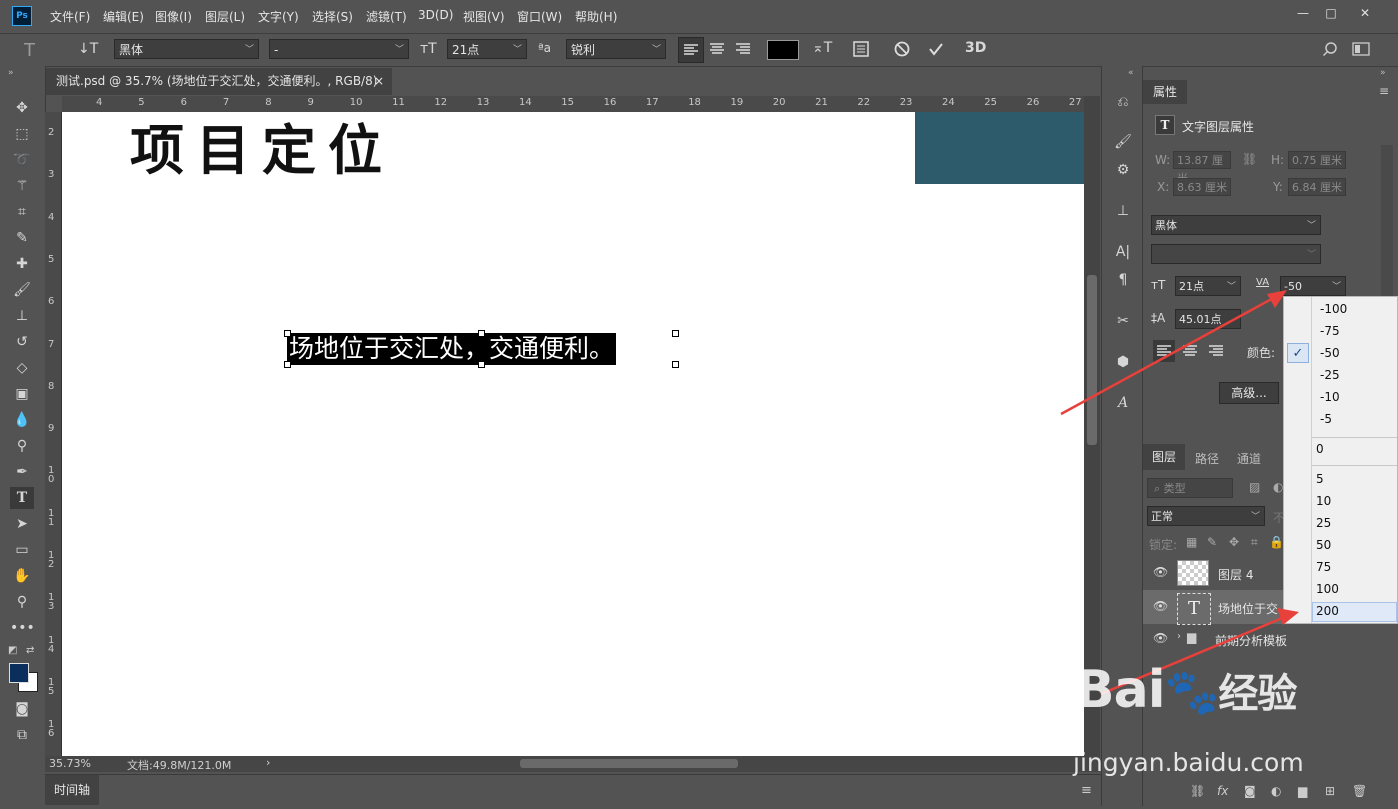  I want to click on menu-3d: 3D(D), so click(435, 15).